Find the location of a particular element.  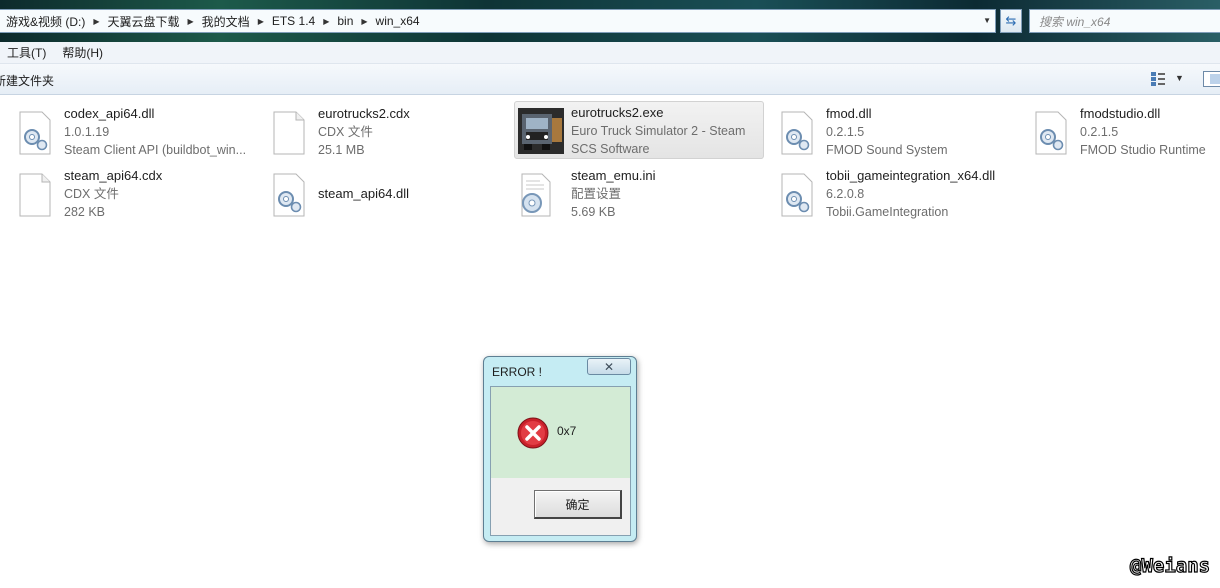

refresh-icon: ⇆ is located at coordinates (1011, 20).